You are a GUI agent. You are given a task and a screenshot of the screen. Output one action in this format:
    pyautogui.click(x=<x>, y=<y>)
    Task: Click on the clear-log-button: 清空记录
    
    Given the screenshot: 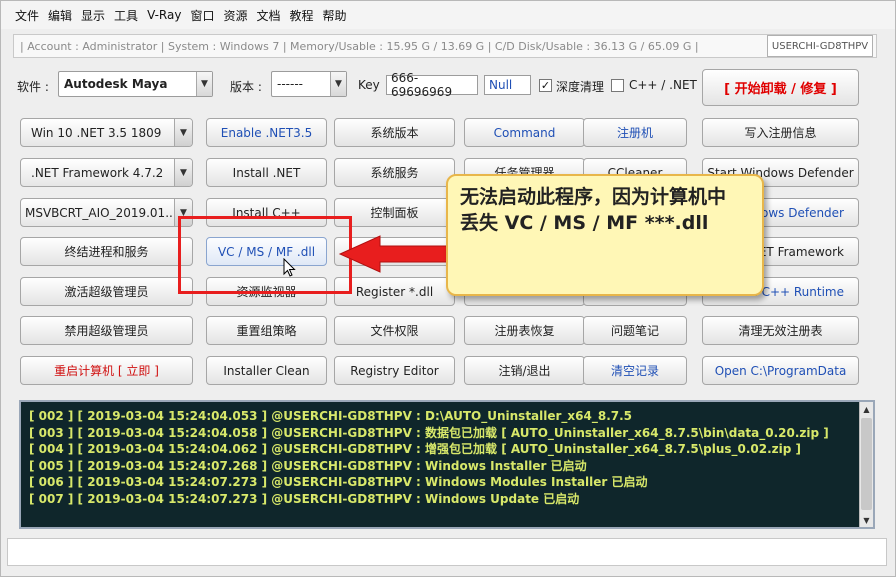 What is the action you would take?
    pyautogui.click(x=635, y=370)
    